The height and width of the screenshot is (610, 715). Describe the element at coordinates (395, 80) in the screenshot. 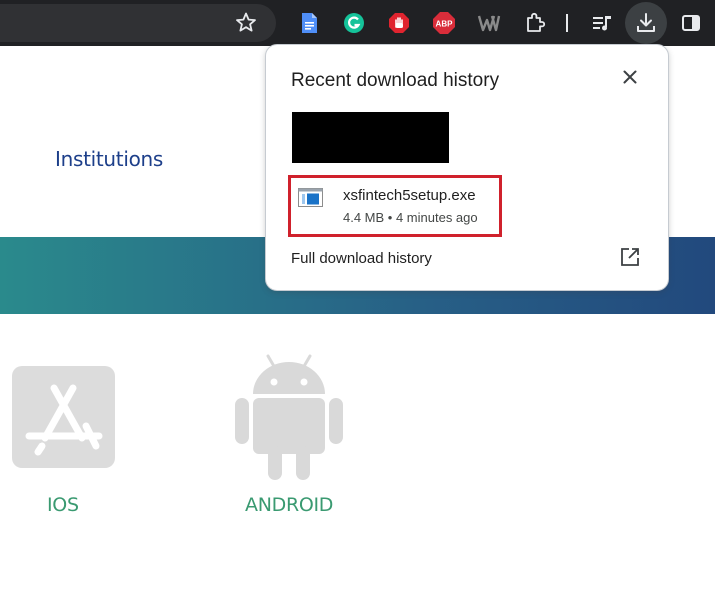

I see `bubble-title: Recent download history` at that location.